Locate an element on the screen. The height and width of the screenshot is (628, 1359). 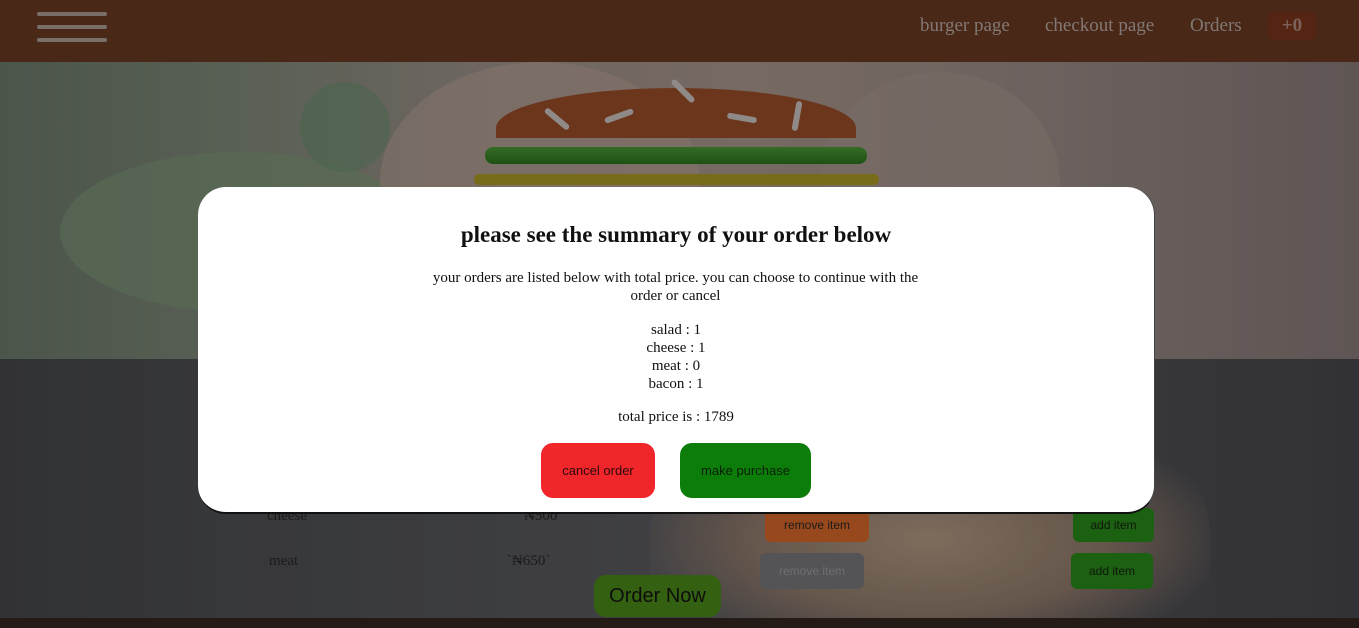
total-price: total price is : 1789 is located at coordinates (676, 417).